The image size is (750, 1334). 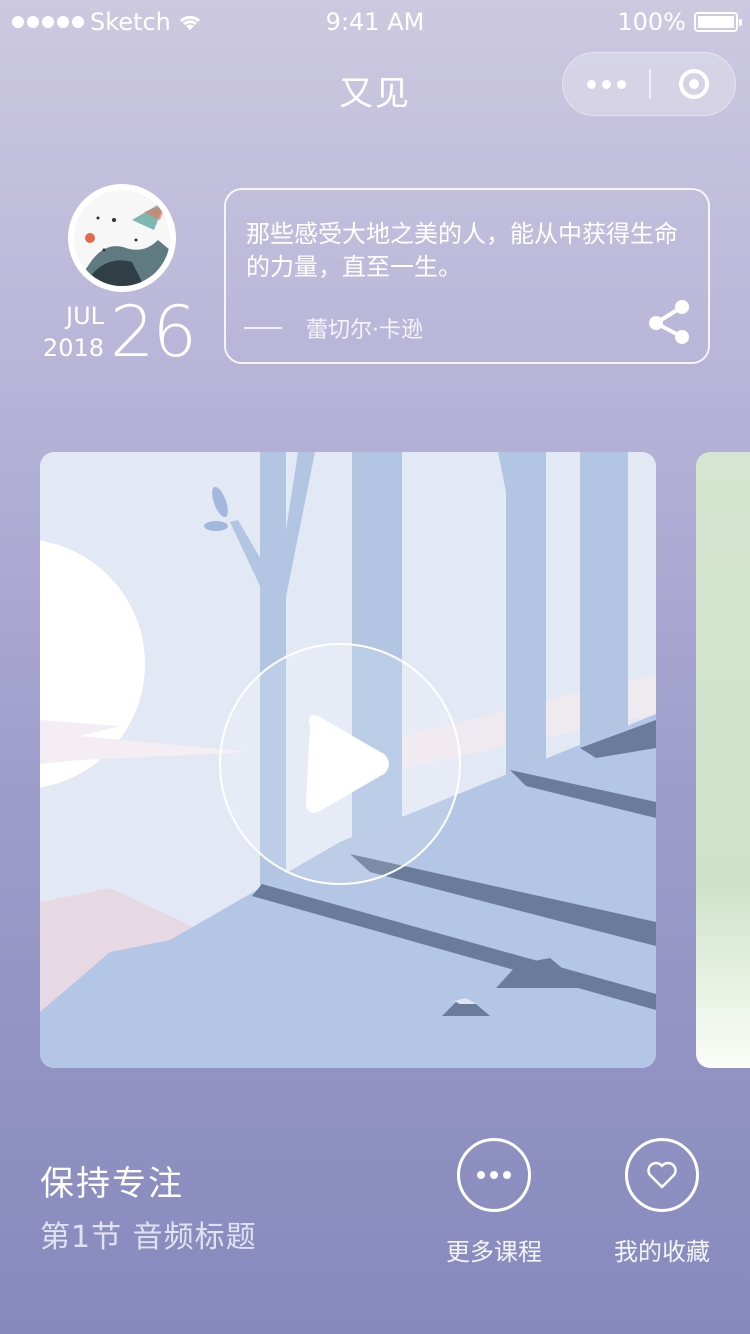 I want to click on more-courses-circle, so click(x=494, y=1175).